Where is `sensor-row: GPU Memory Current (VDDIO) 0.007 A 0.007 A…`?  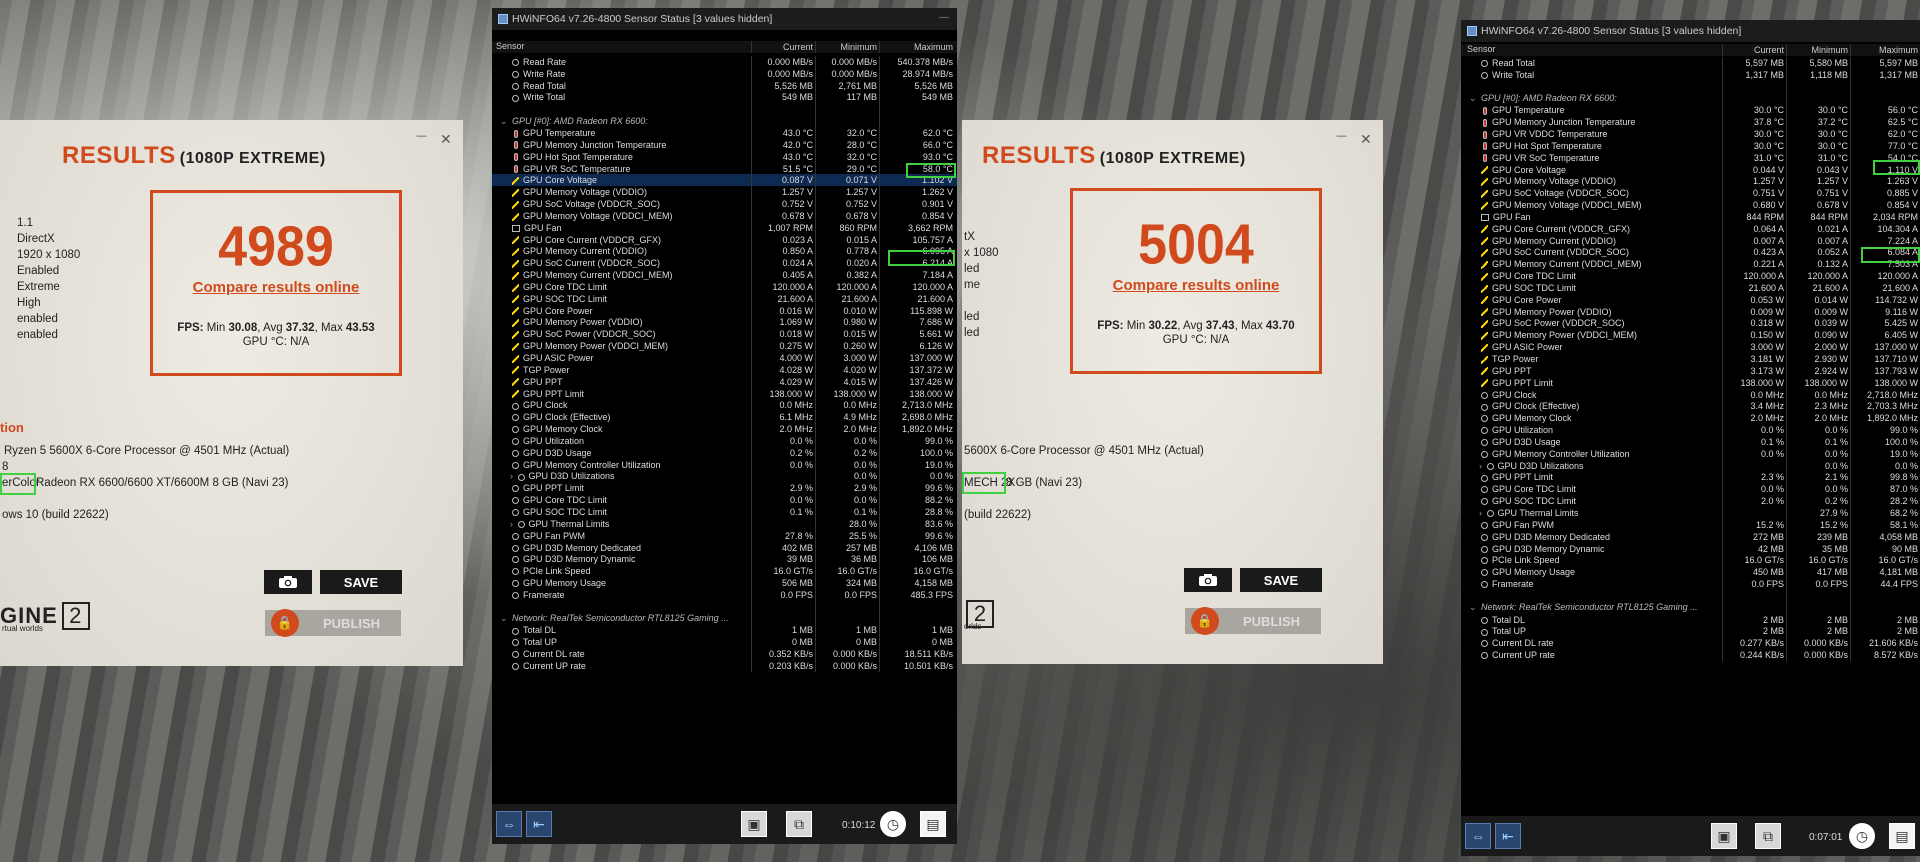
sensor-row: GPU Memory Current (VDDIO) 0.007 A 0.007 A… is located at coordinates (1690, 240).